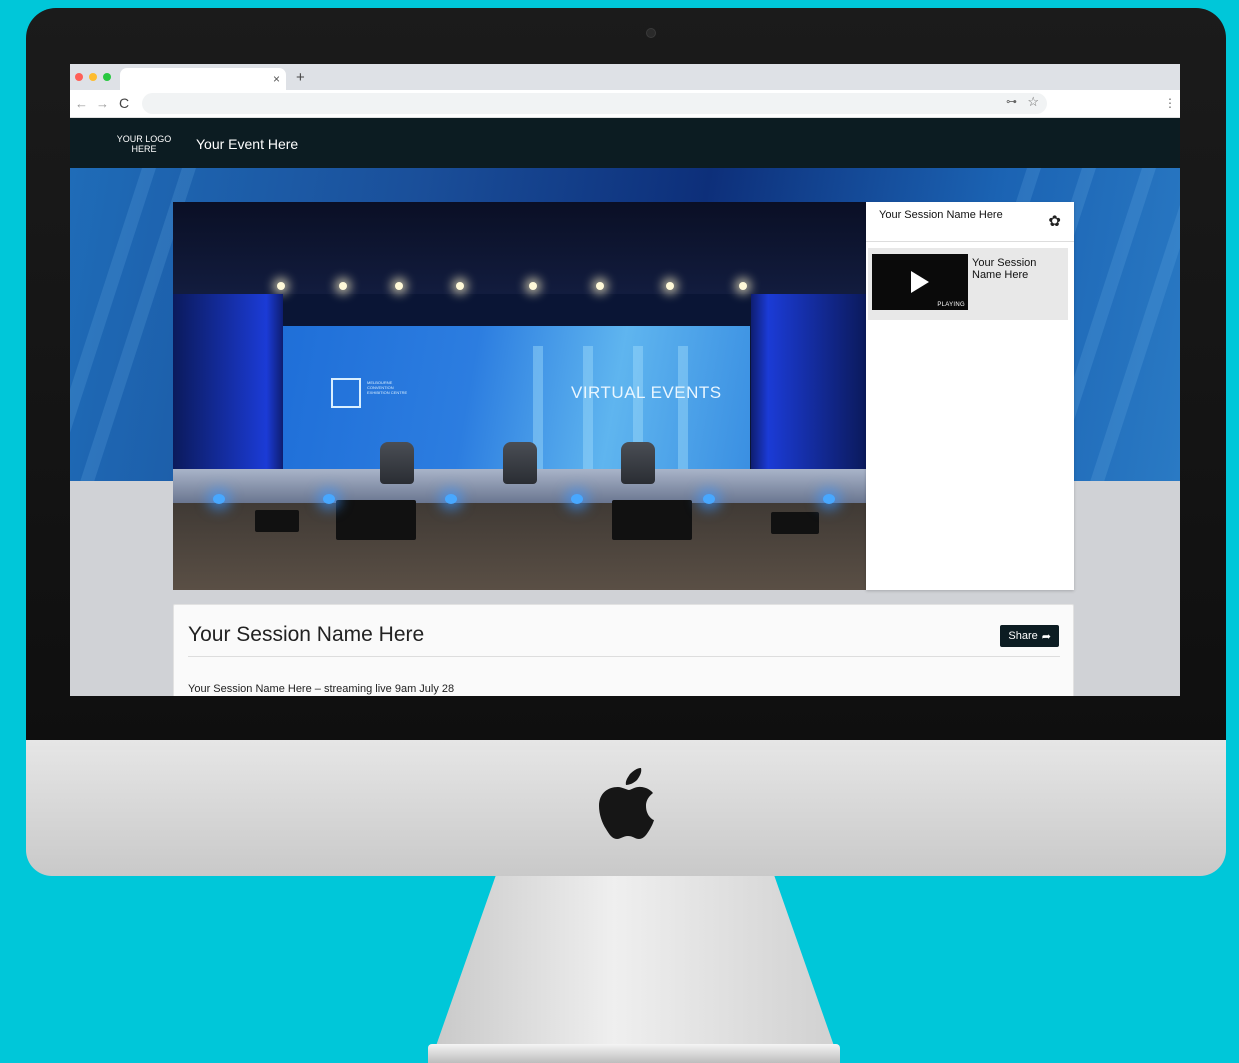 Image resolution: width=1239 pixels, height=1063 pixels. I want to click on playing-badge: PLAYING, so click(951, 305).